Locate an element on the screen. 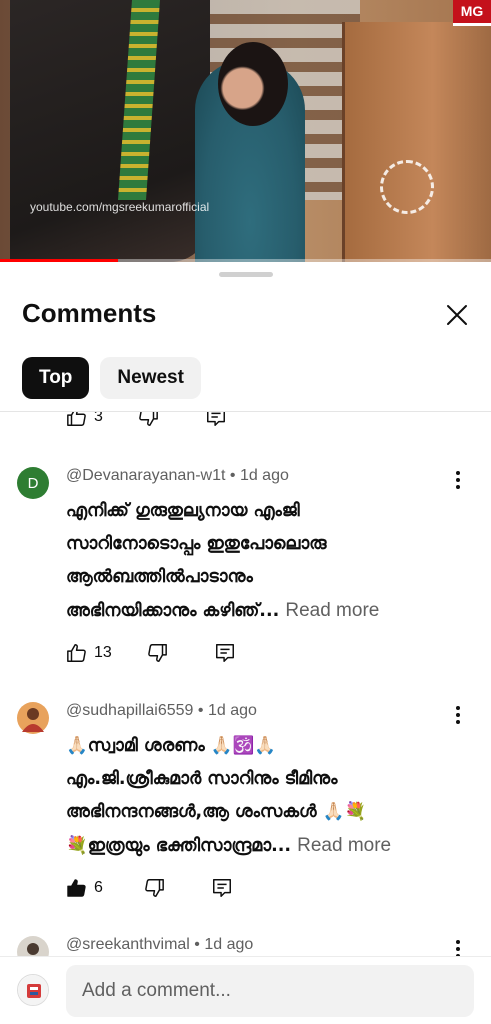  video-person-girl-head is located at coordinates (253, 84).